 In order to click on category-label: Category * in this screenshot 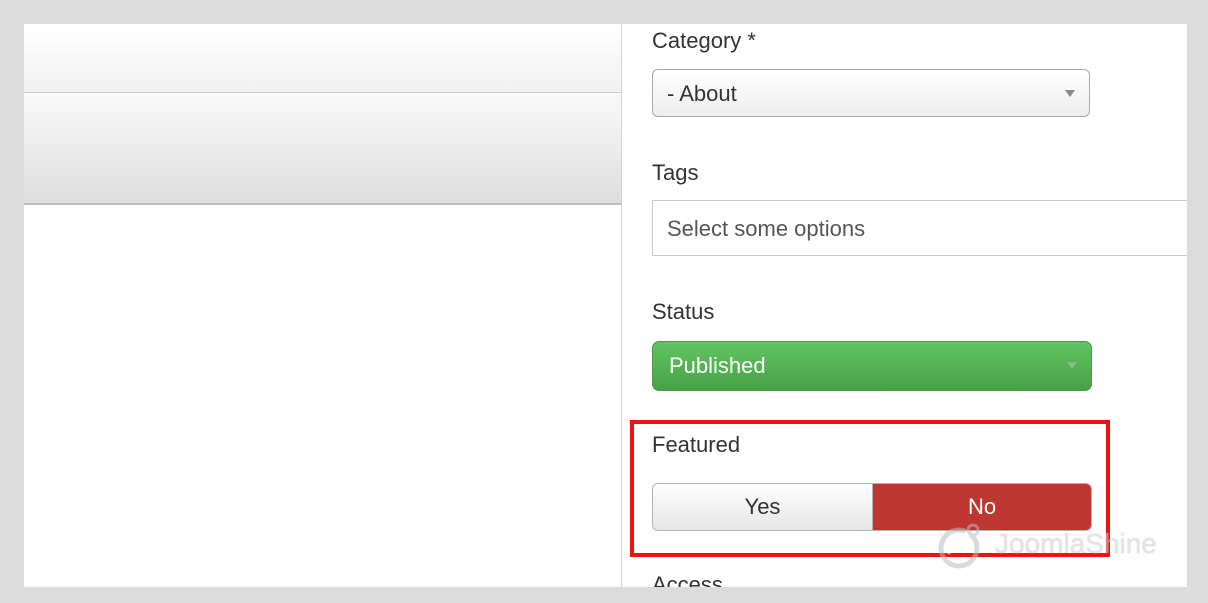, I will do `click(704, 40)`.